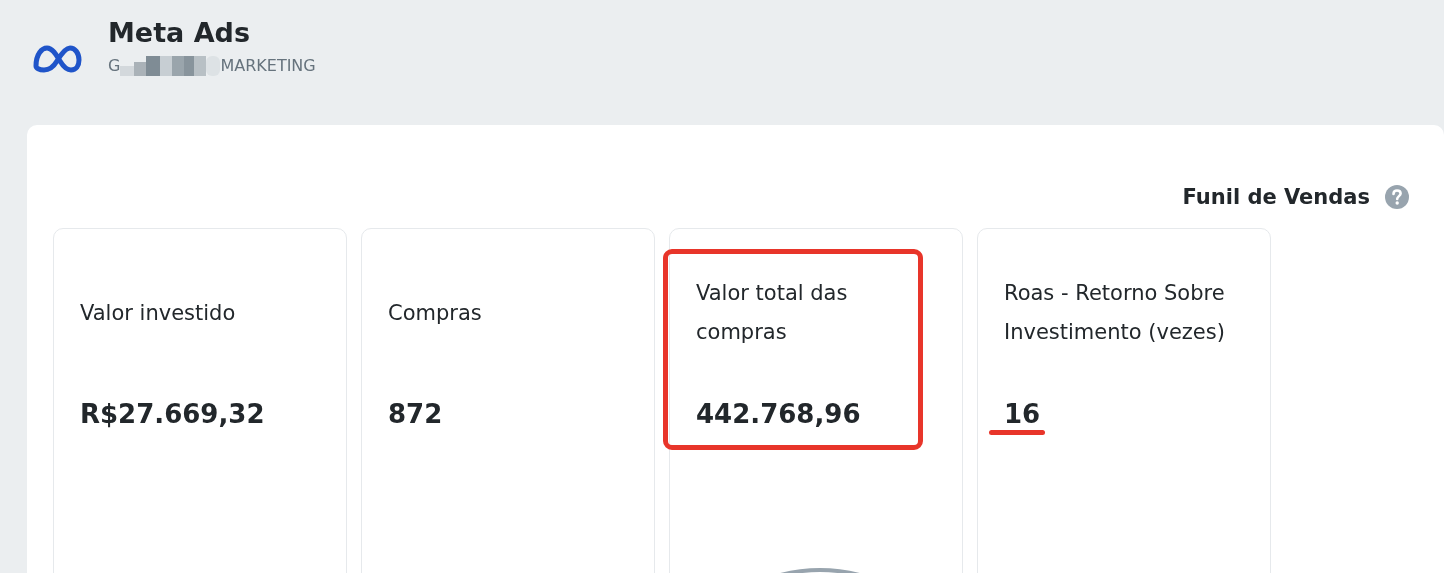 The image size is (1444, 573). Describe the element at coordinates (1022, 414) in the screenshot. I see `metric-value: 16` at that location.